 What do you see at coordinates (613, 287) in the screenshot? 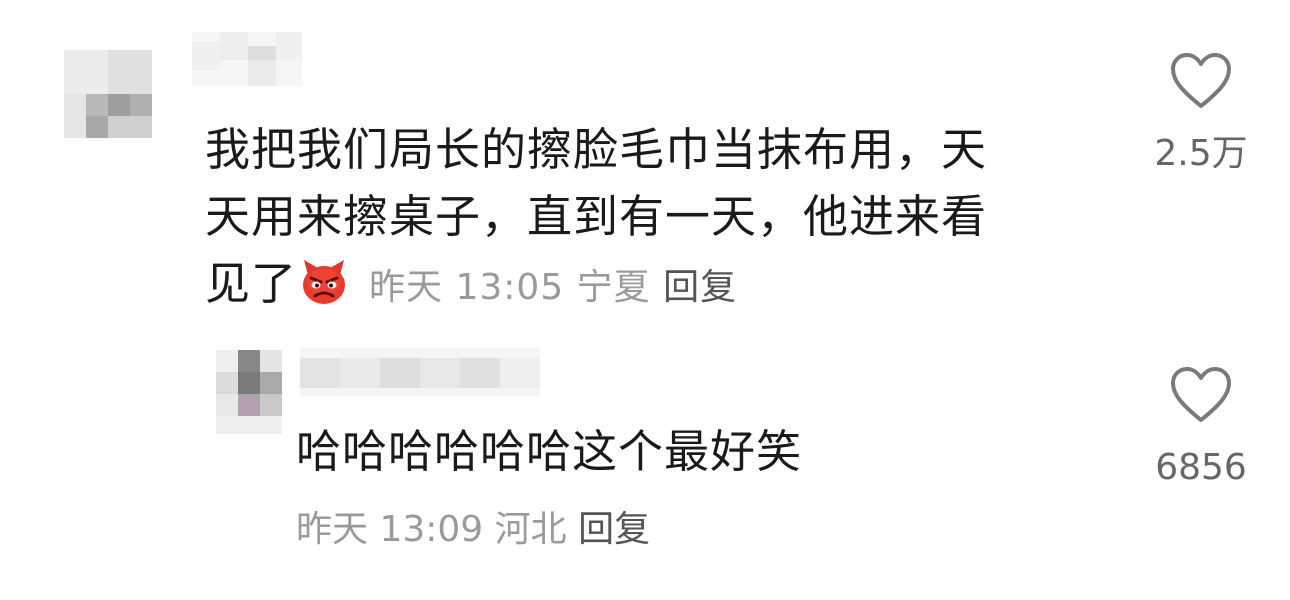
I see `comment-location: 宁夏` at bounding box center [613, 287].